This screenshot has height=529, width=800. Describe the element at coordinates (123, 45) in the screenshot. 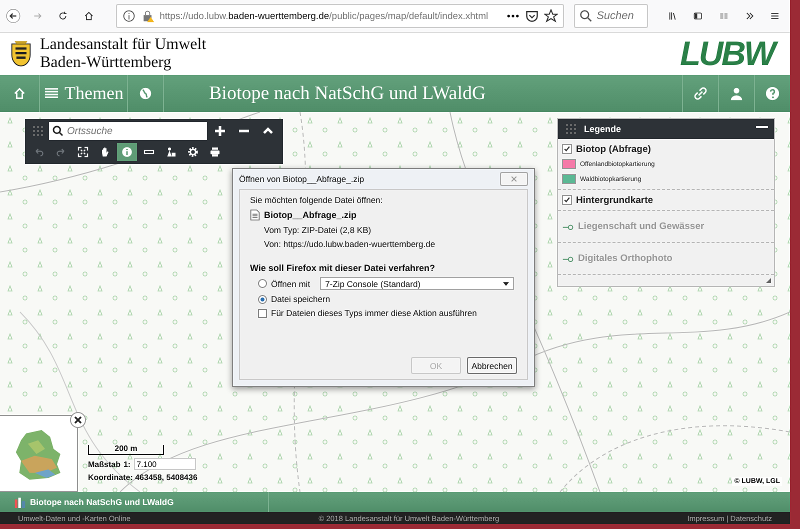

I see `organization-name: Landesanstalt für Umwelt` at that location.